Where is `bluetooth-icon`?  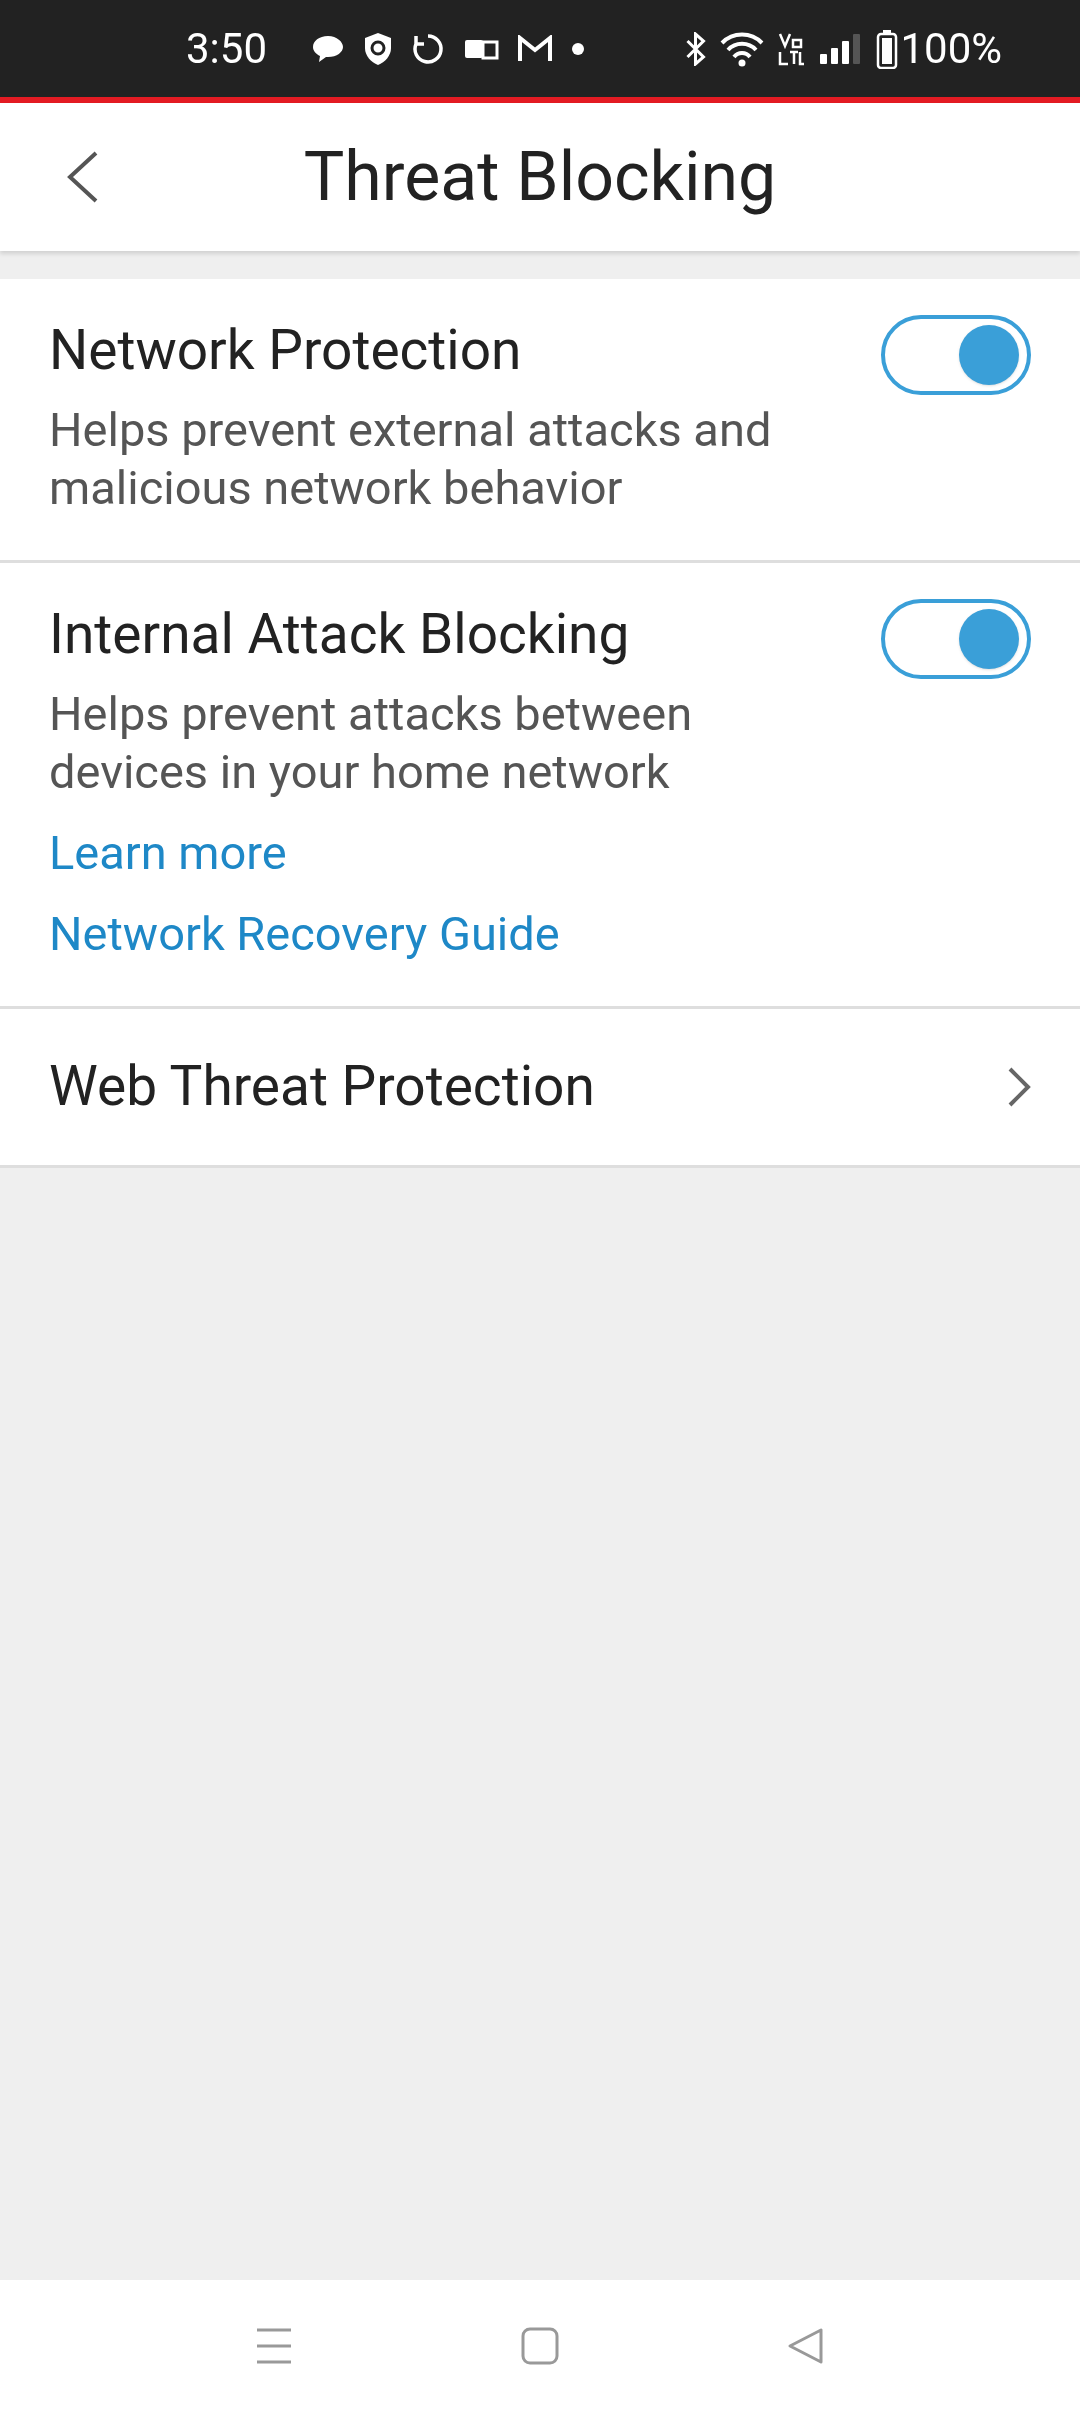
bluetooth-icon is located at coordinates (696, 48).